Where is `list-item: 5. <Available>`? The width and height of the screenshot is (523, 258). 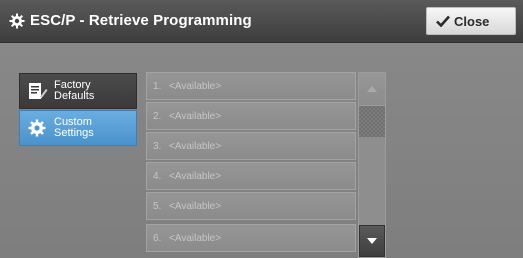 list-item: 5. <Available> is located at coordinates (251, 206).